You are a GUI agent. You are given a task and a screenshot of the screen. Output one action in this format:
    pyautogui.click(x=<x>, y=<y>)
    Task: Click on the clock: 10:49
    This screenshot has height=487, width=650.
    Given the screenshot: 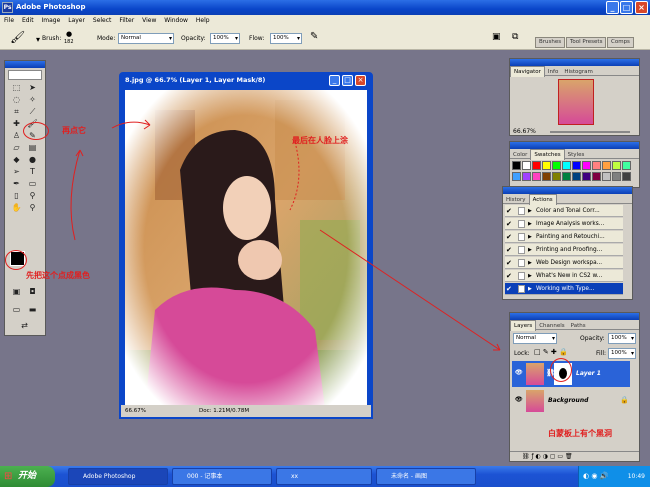 What is the action you would take?
    pyautogui.click(x=636, y=476)
    